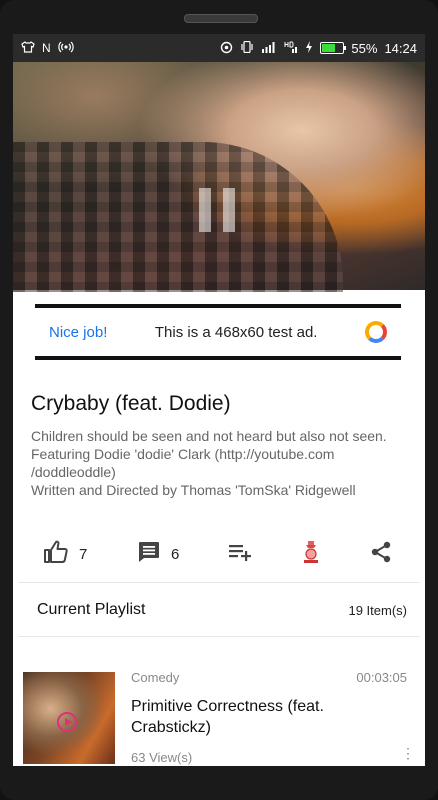  What do you see at coordinates (28, 48) in the screenshot?
I see `tshirt-icon` at bounding box center [28, 48].